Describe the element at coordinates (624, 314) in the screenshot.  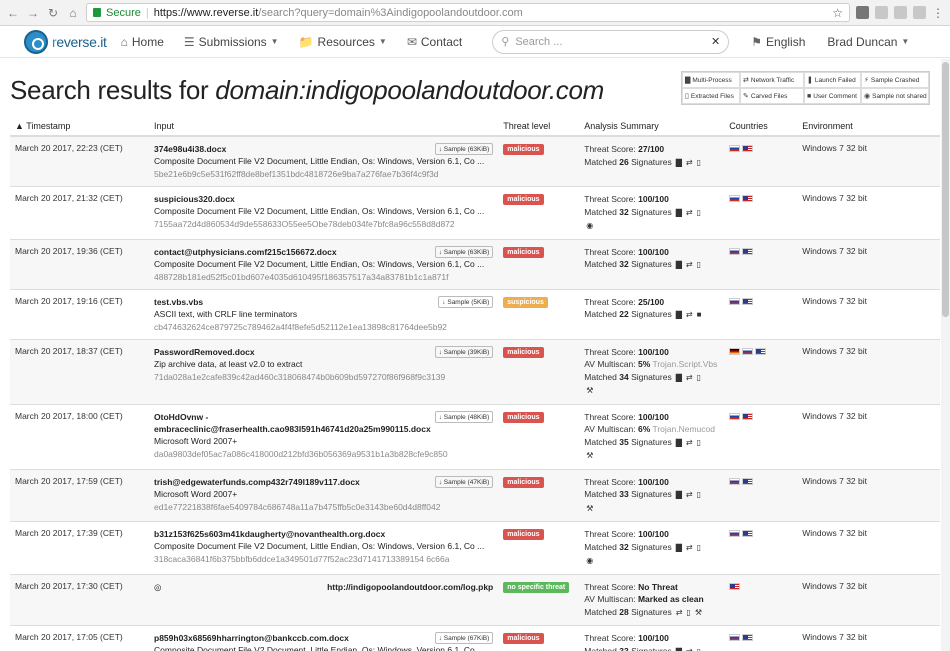
I see `signature-count: 22` at that location.